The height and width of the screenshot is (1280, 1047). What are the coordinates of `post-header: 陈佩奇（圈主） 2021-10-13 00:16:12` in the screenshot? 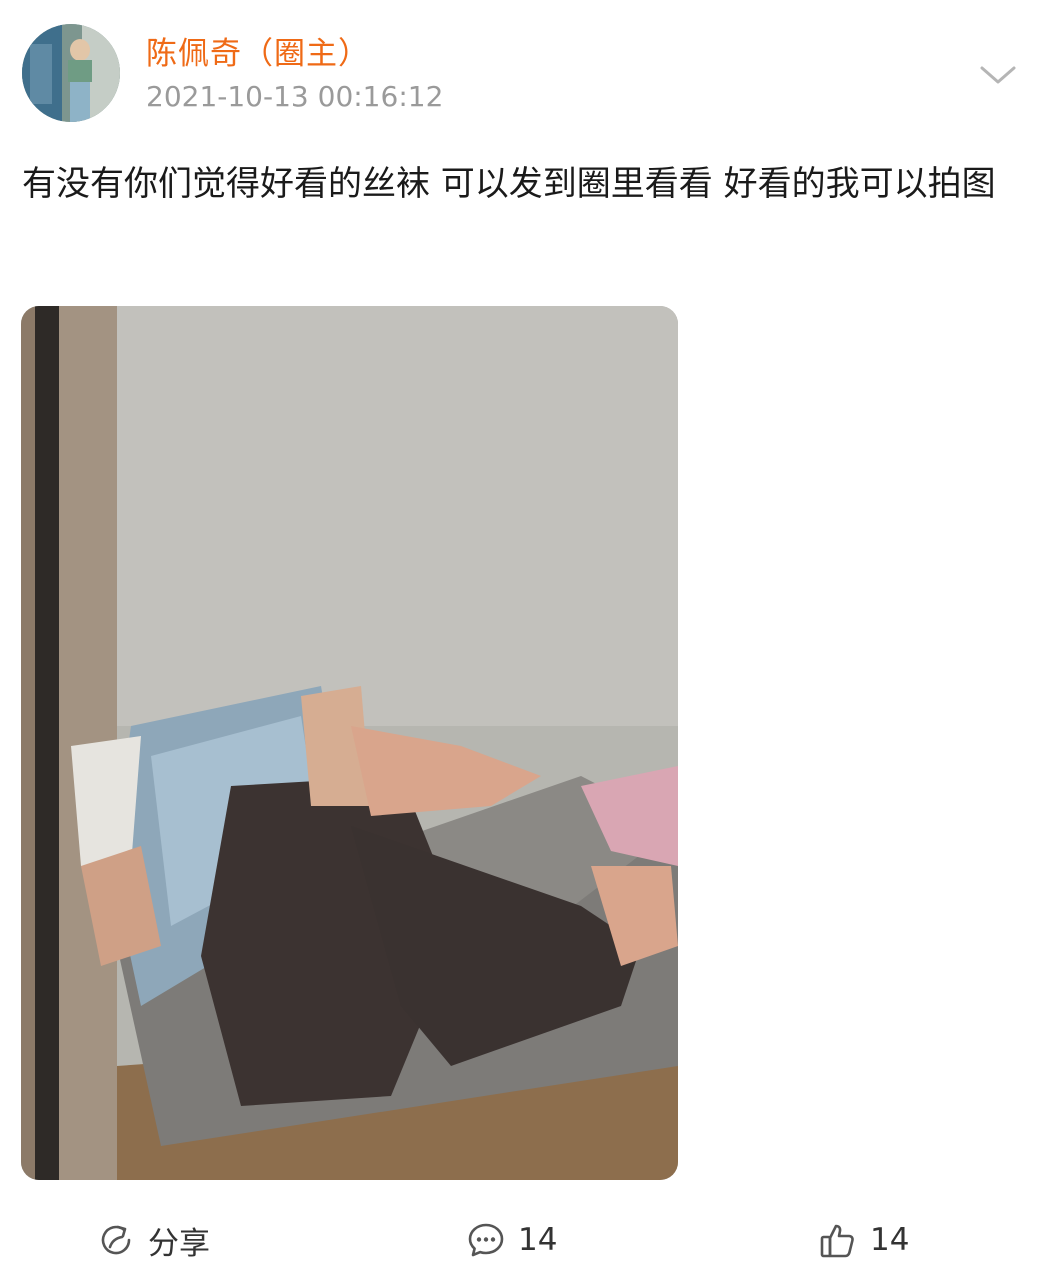 It's located at (523, 70).